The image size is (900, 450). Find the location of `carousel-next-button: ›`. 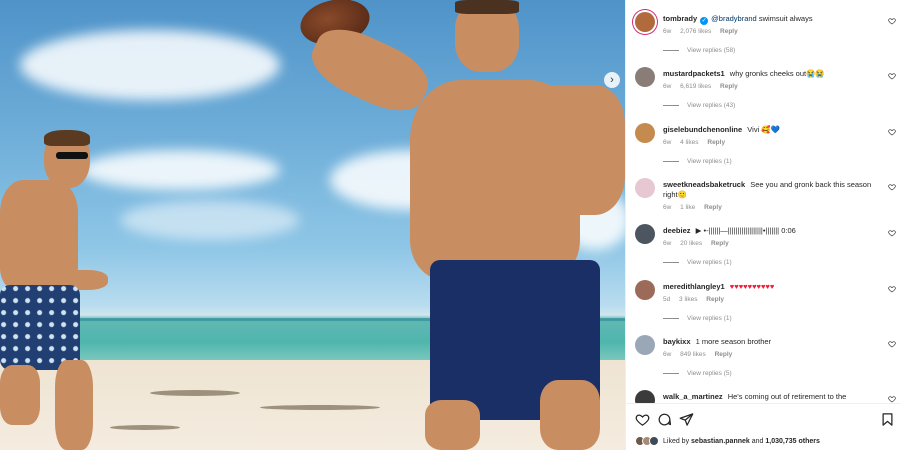

carousel-next-button: › is located at coordinates (612, 80).